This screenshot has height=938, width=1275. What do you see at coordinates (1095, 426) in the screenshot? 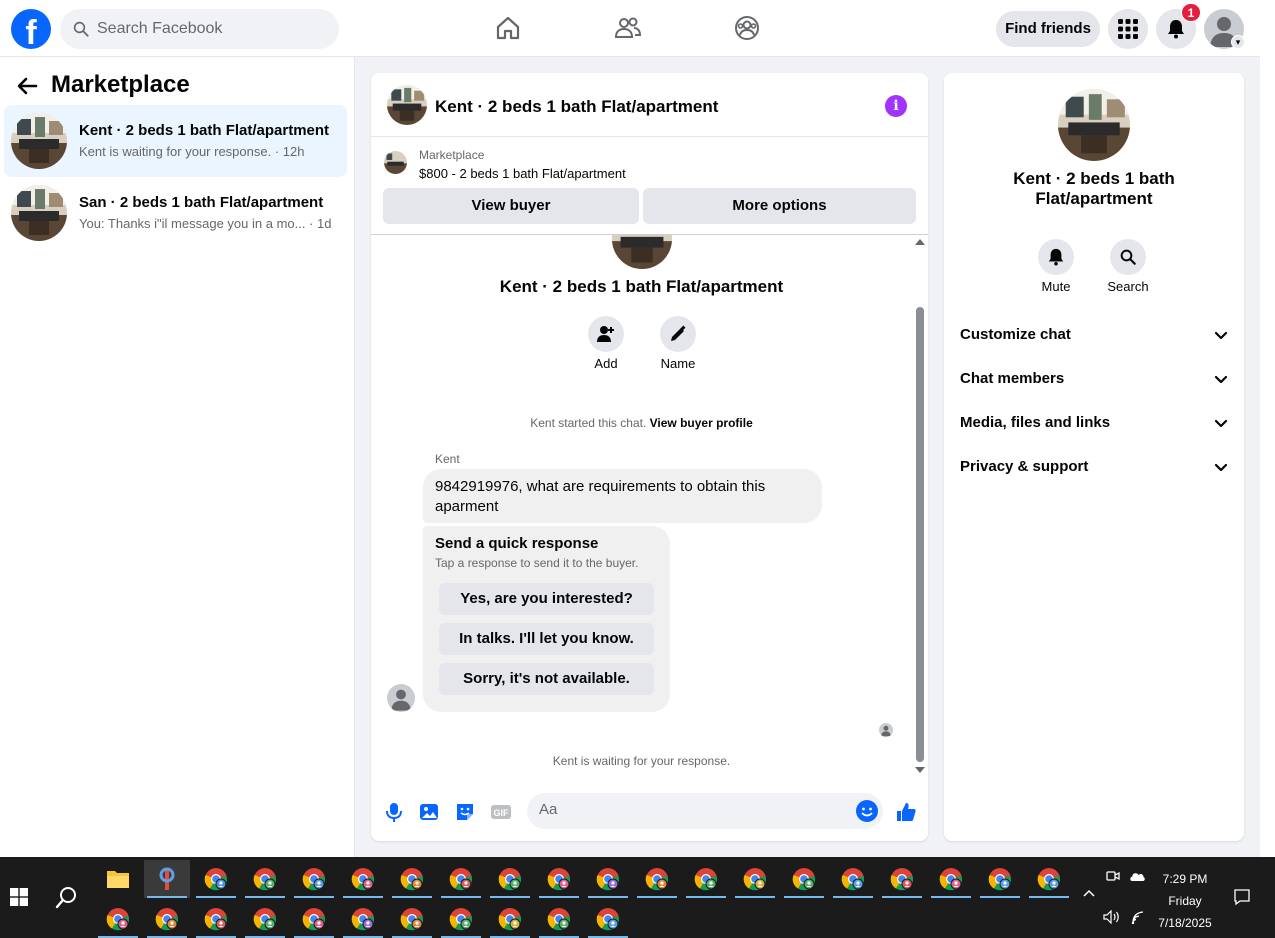
I see `media-files-links-section: Media, files and links` at bounding box center [1095, 426].